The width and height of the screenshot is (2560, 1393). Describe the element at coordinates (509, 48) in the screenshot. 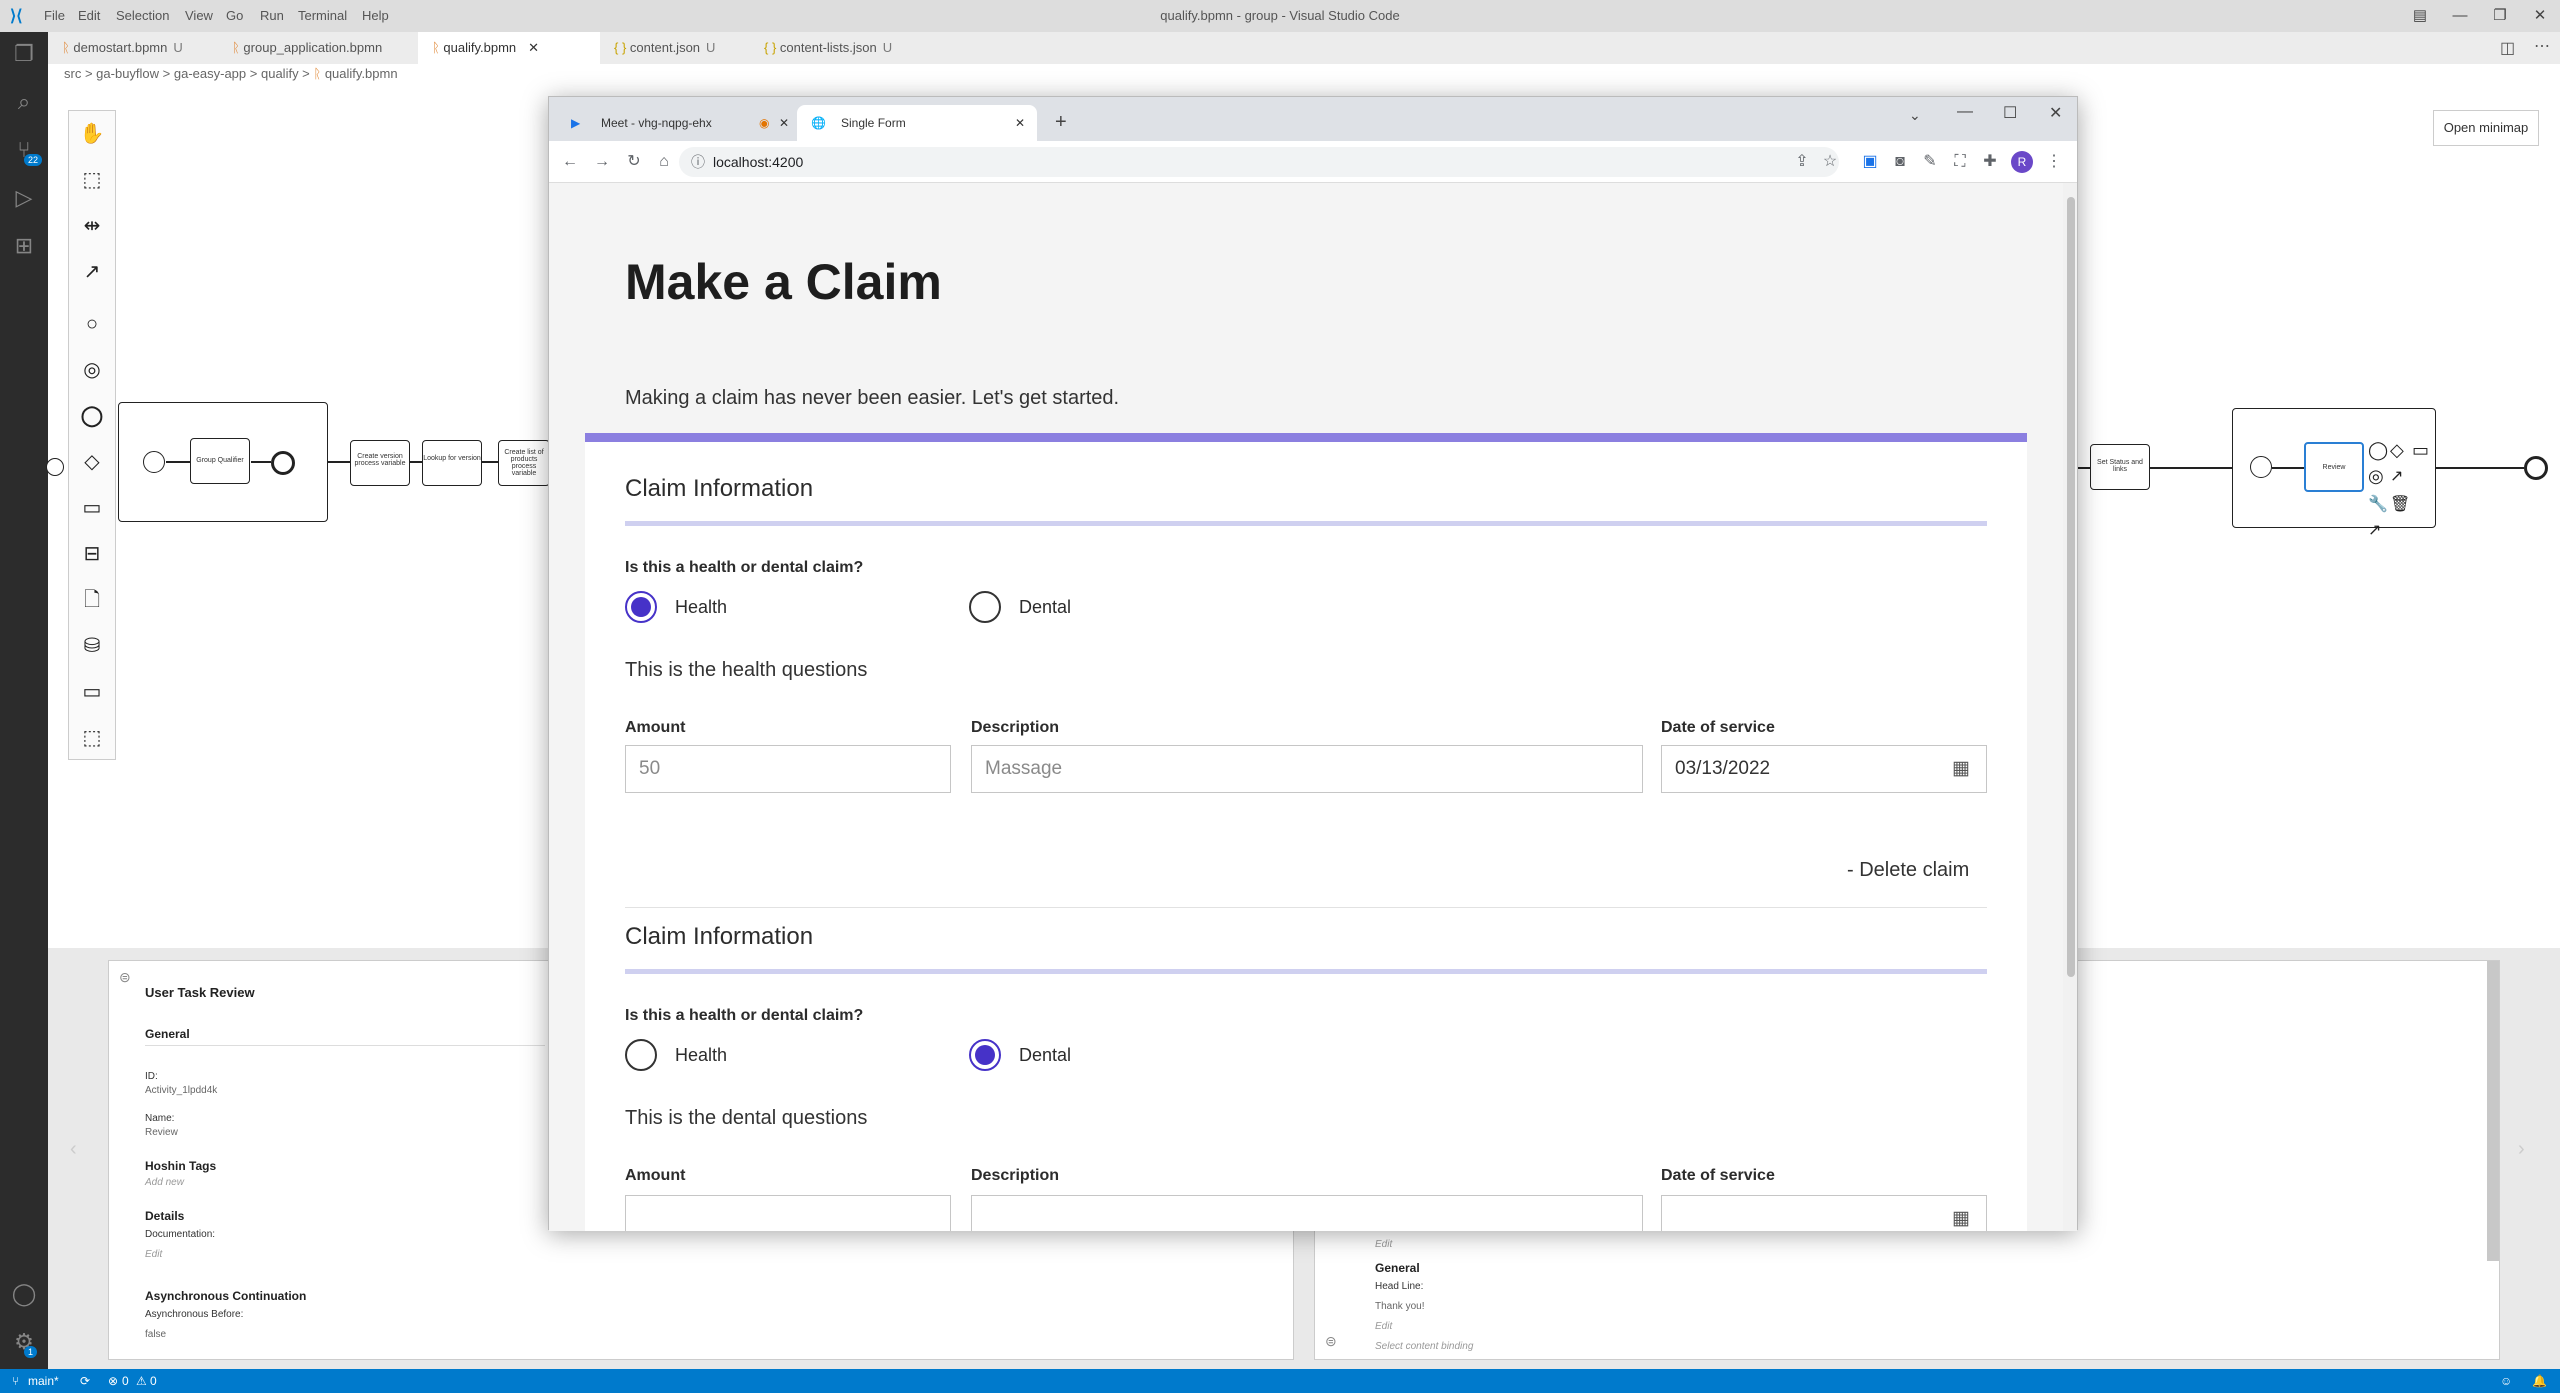

I see `tab-qualify: ᚱ qualify.bpmn ✕` at that location.